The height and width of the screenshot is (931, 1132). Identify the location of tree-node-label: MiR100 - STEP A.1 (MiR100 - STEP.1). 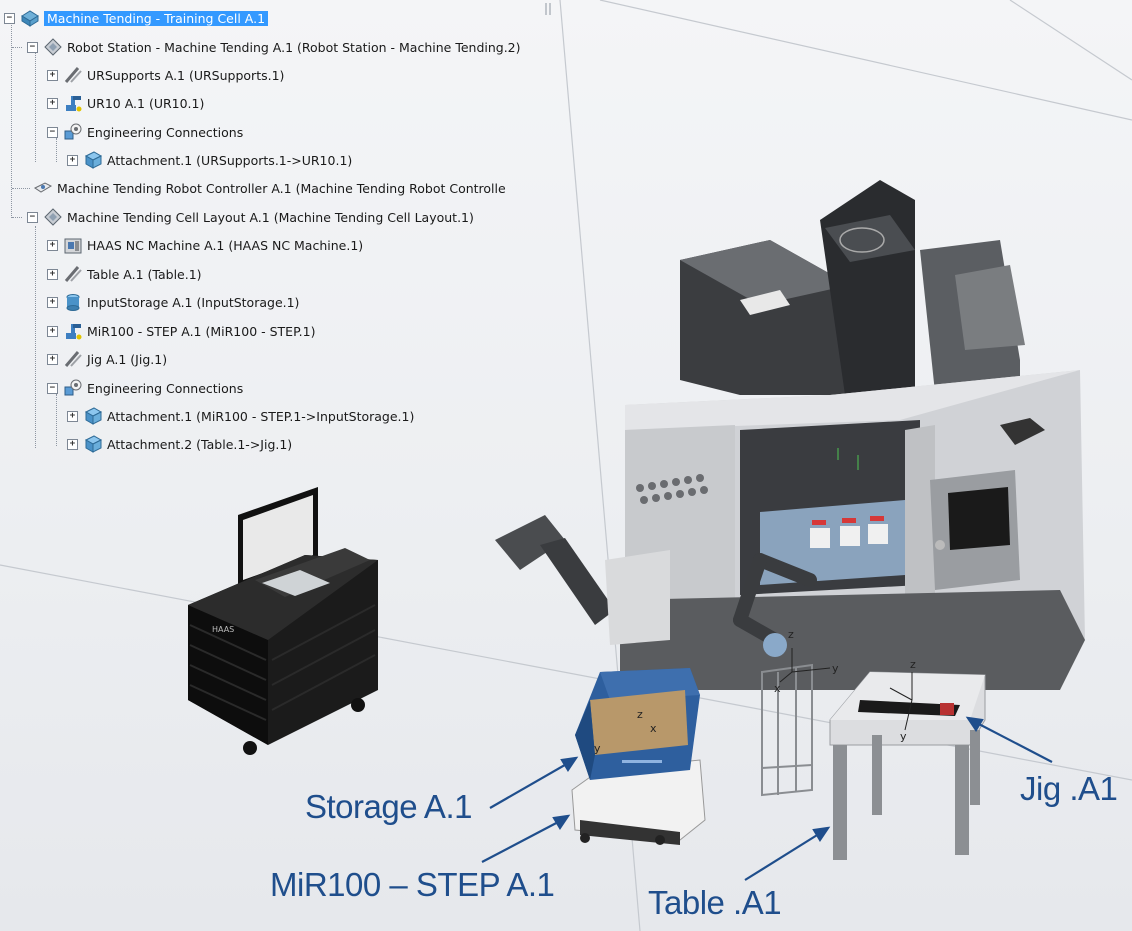
(201, 331).